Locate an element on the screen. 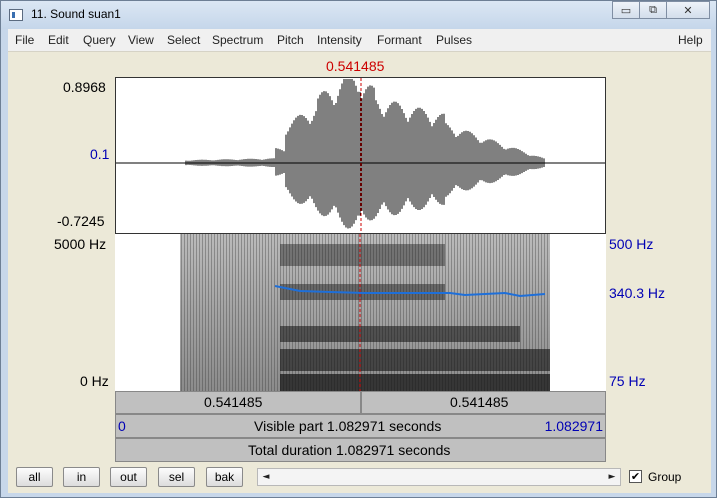 This screenshot has height=498, width=717. visible-end: 1.082971 is located at coordinates (573, 426).